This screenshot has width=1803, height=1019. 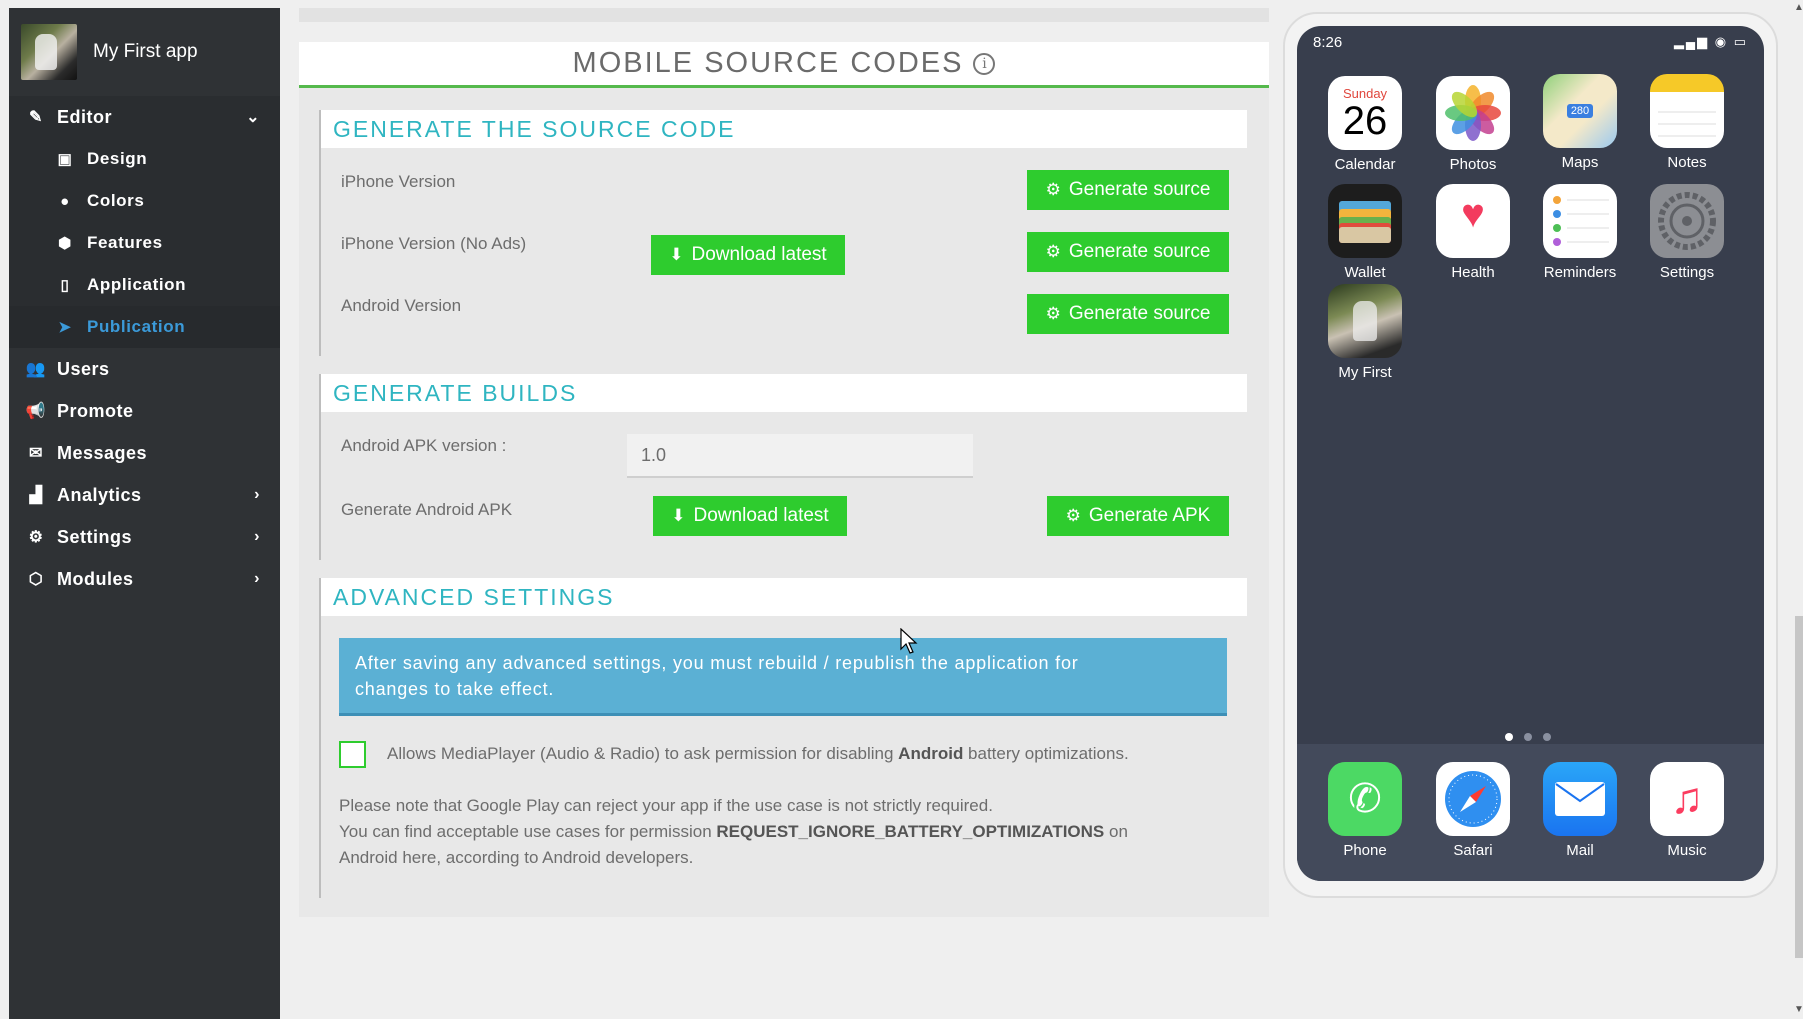 I want to click on app-label: Mail, so click(x=1580, y=850).